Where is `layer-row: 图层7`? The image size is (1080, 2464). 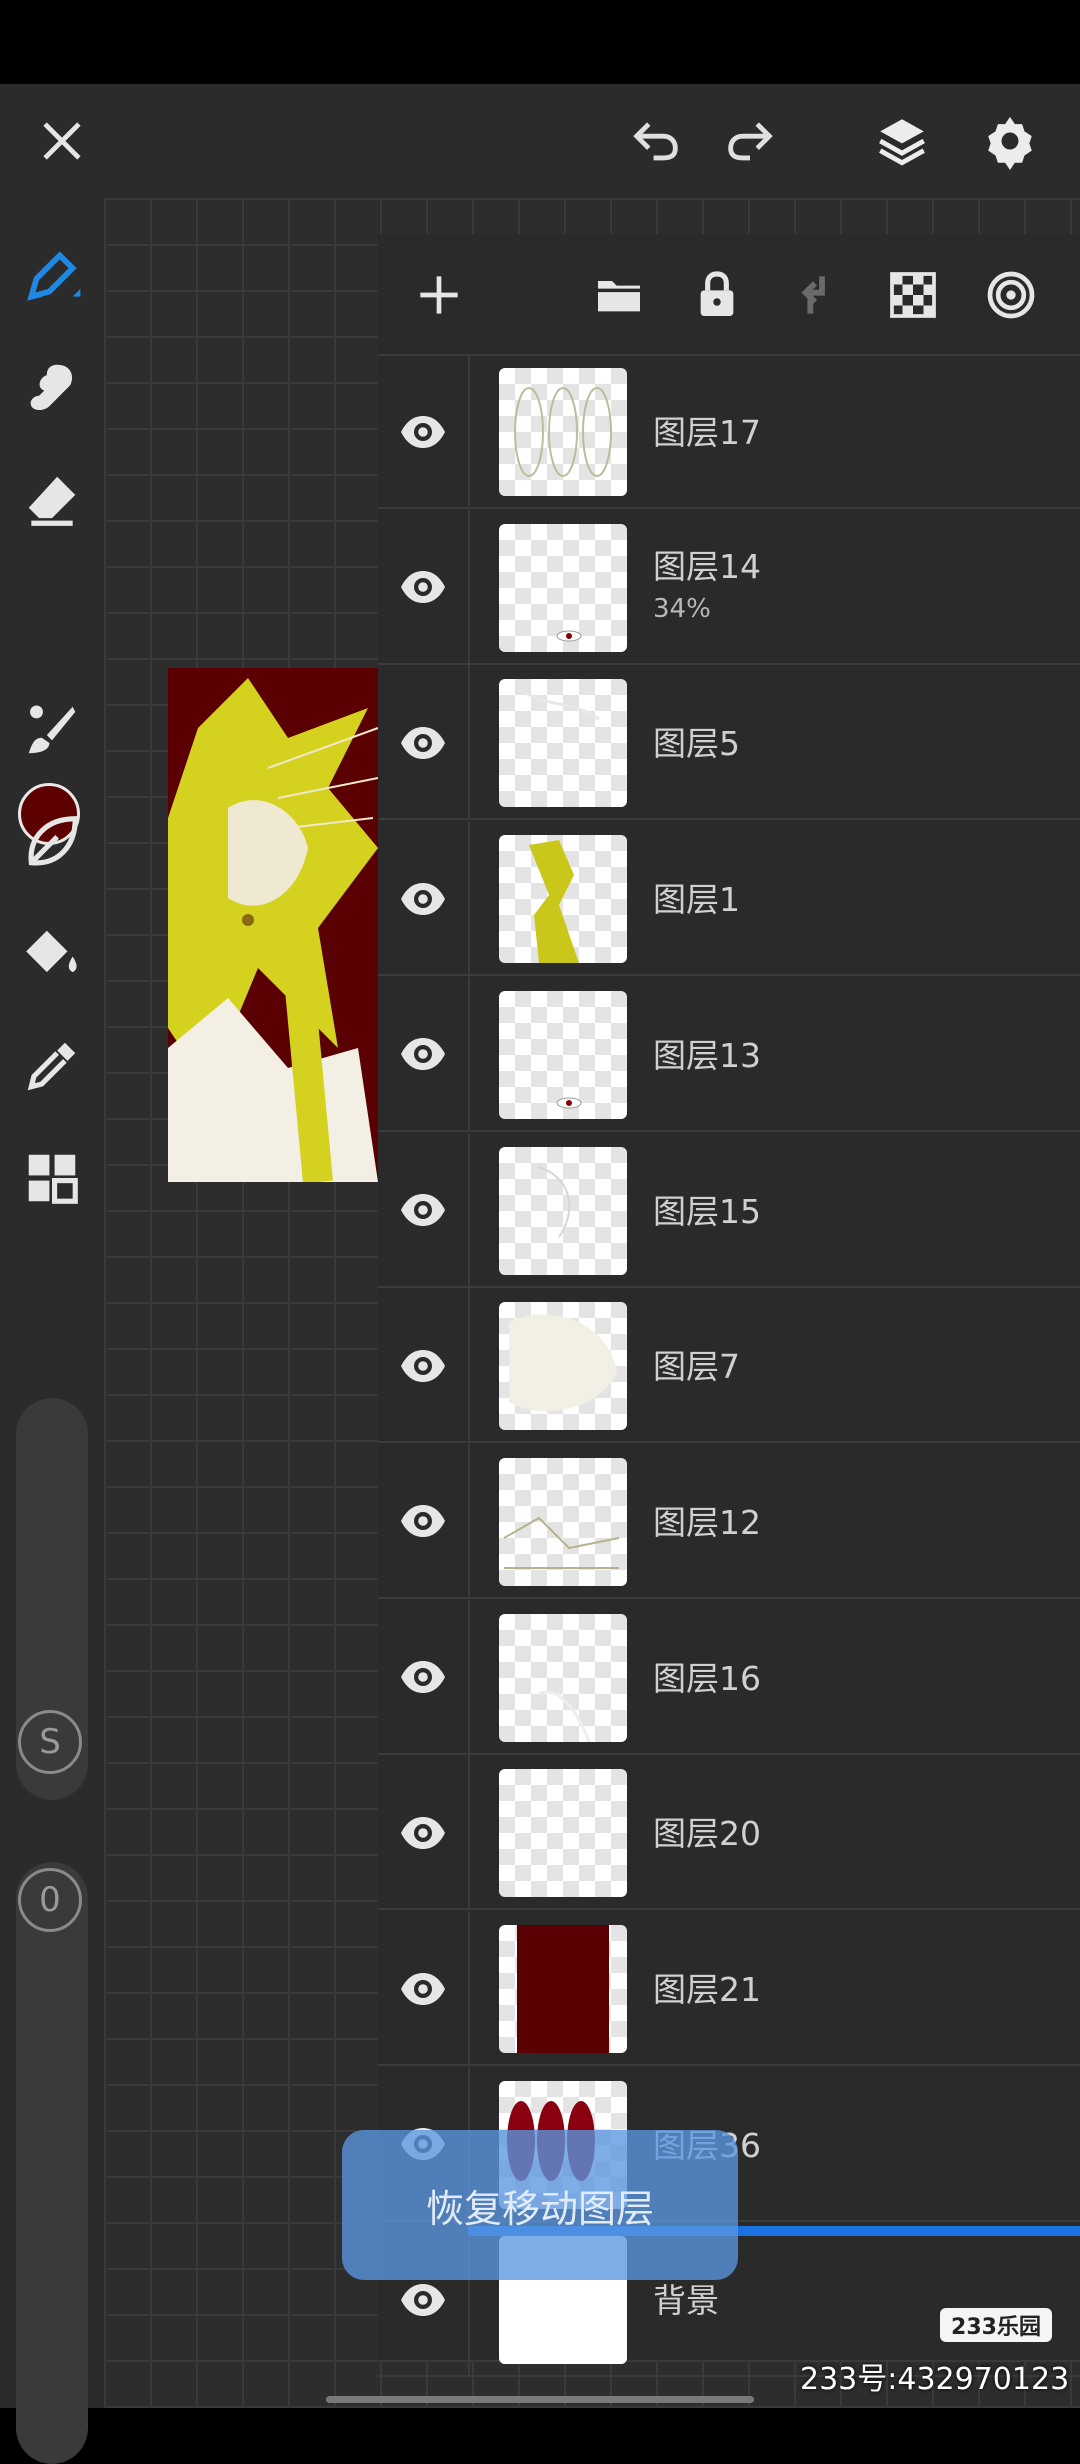
layer-row: 图层7 is located at coordinates (729, 1366).